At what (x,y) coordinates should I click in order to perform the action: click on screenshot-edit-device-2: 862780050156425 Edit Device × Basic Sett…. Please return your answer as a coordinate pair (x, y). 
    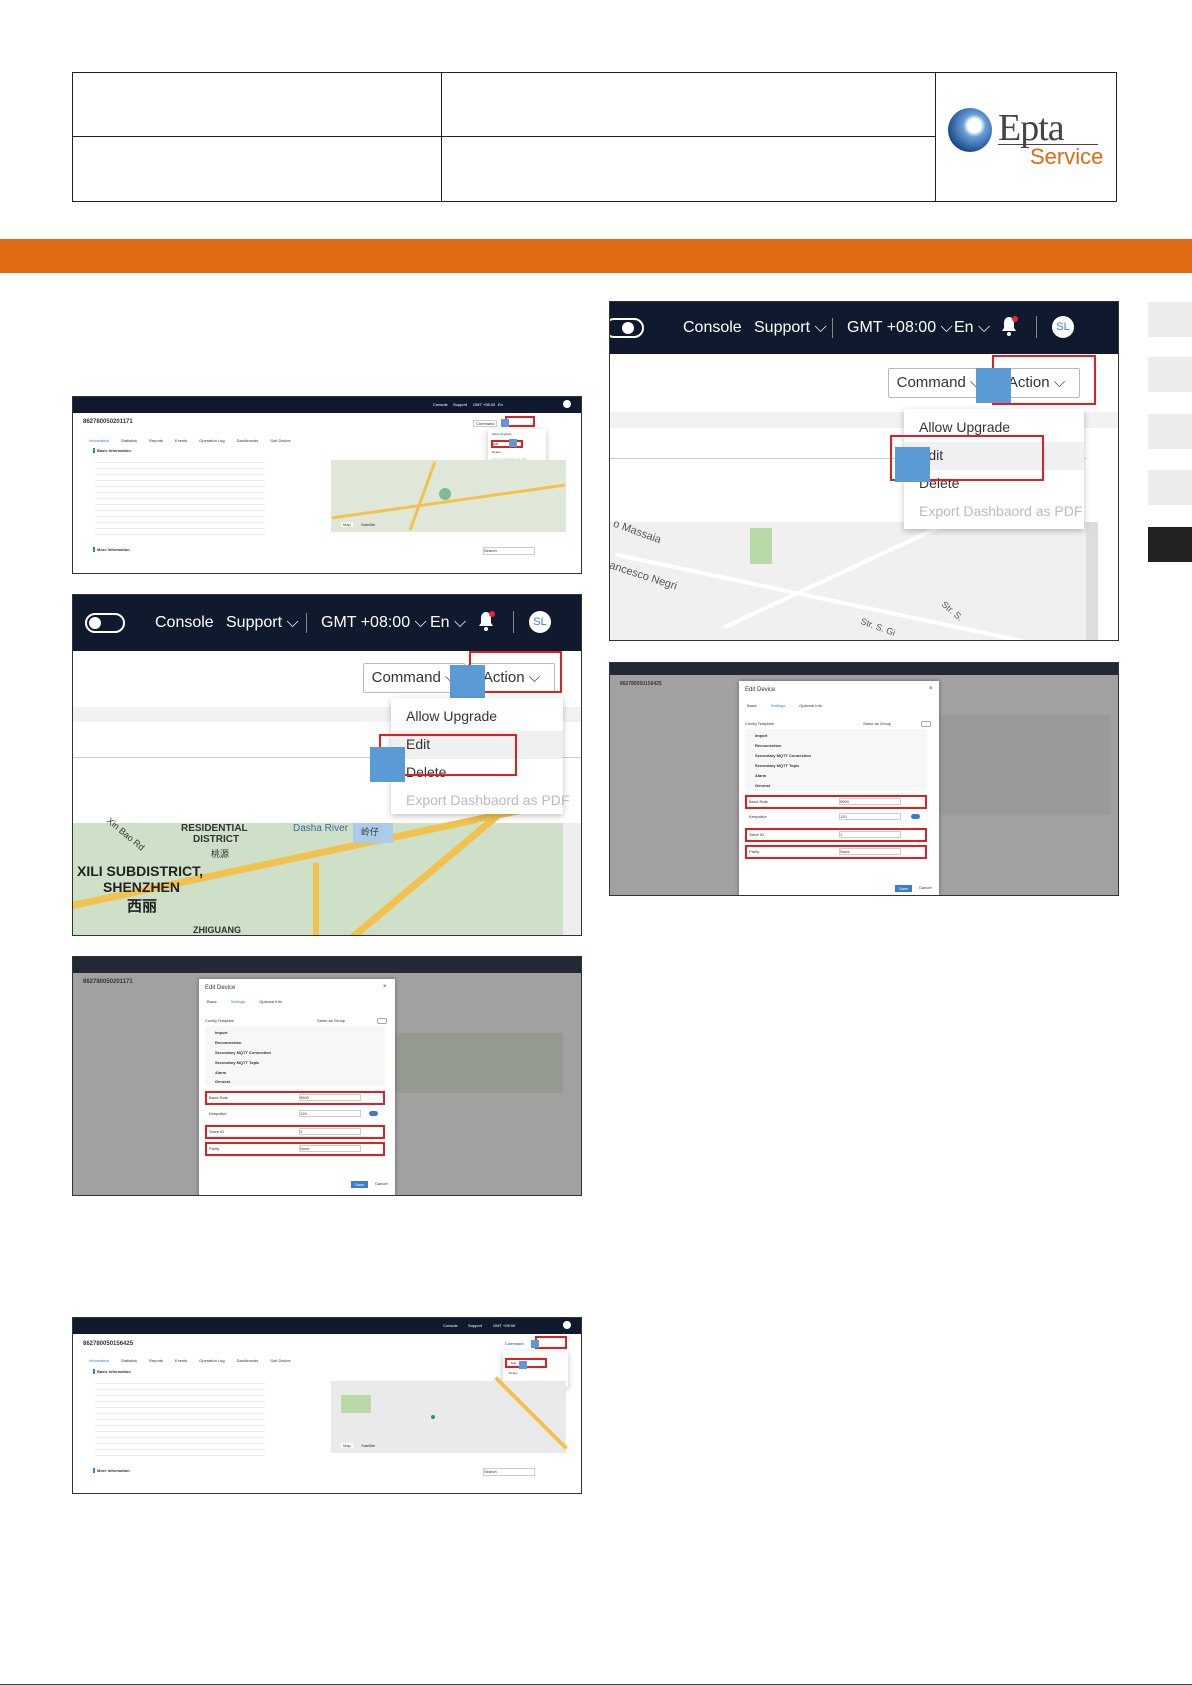
    Looking at the image, I should click on (864, 779).